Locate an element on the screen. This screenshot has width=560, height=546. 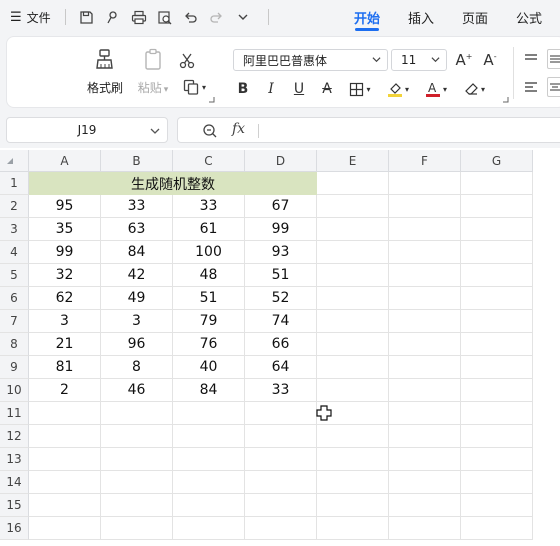
font-color-button: A ▾ is located at coordinates (436, 89).